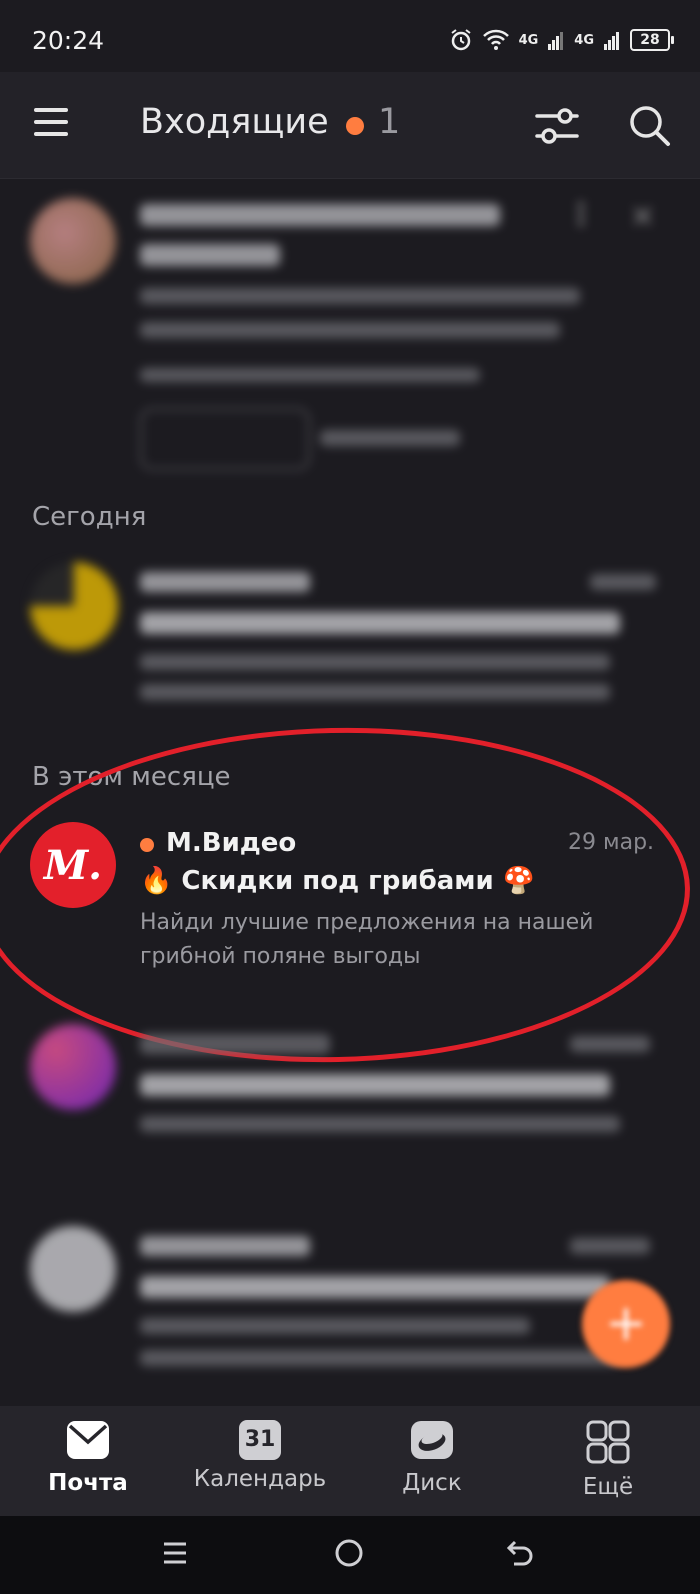 The height and width of the screenshot is (1594, 700). I want to click on mvideo-avatar: М., so click(73, 865).